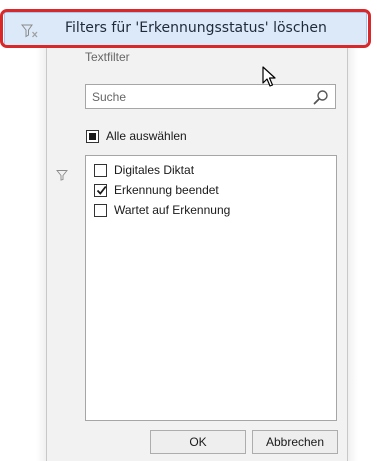 The width and height of the screenshot is (377, 461). What do you see at coordinates (62, 173) in the screenshot?
I see `filter-icon` at bounding box center [62, 173].